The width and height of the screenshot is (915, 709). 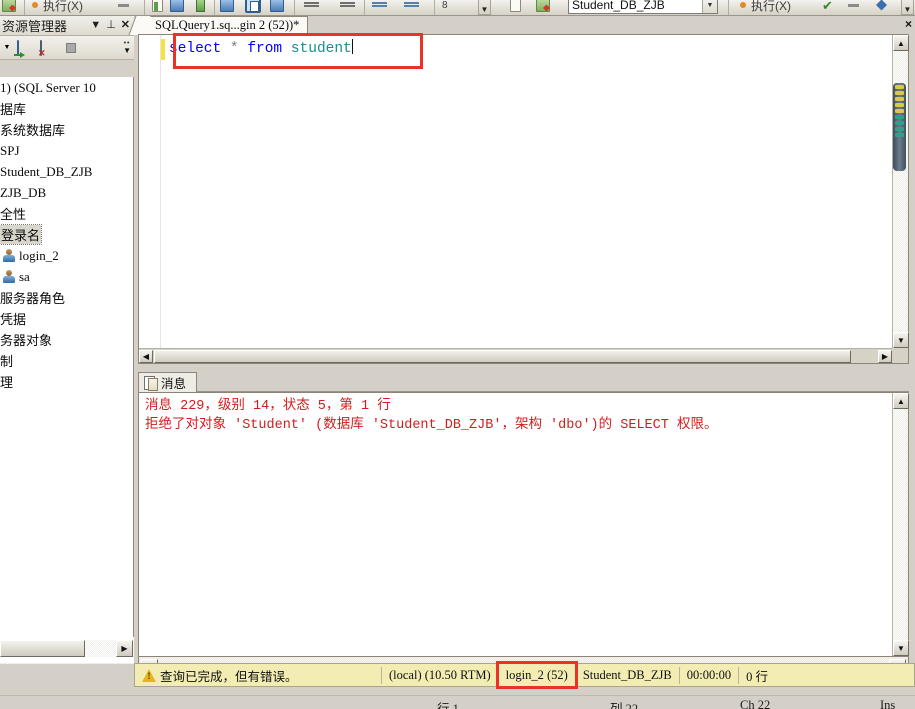 I want to click on database-combo: Student_DB_ZJB ▼, so click(x=643, y=7).